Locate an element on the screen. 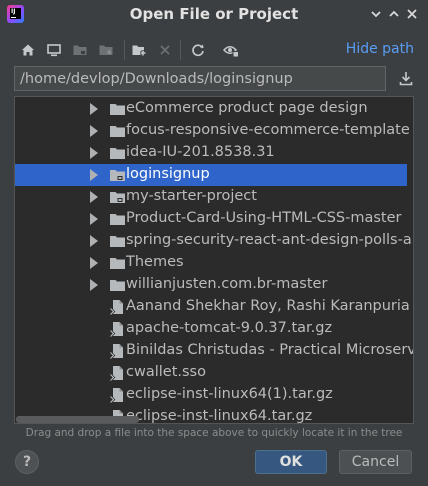 The height and width of the screenshot is (486, 428). tree-item-label: eclipse-inst-linux64.tar.gz is located at coordinates (219, 416).